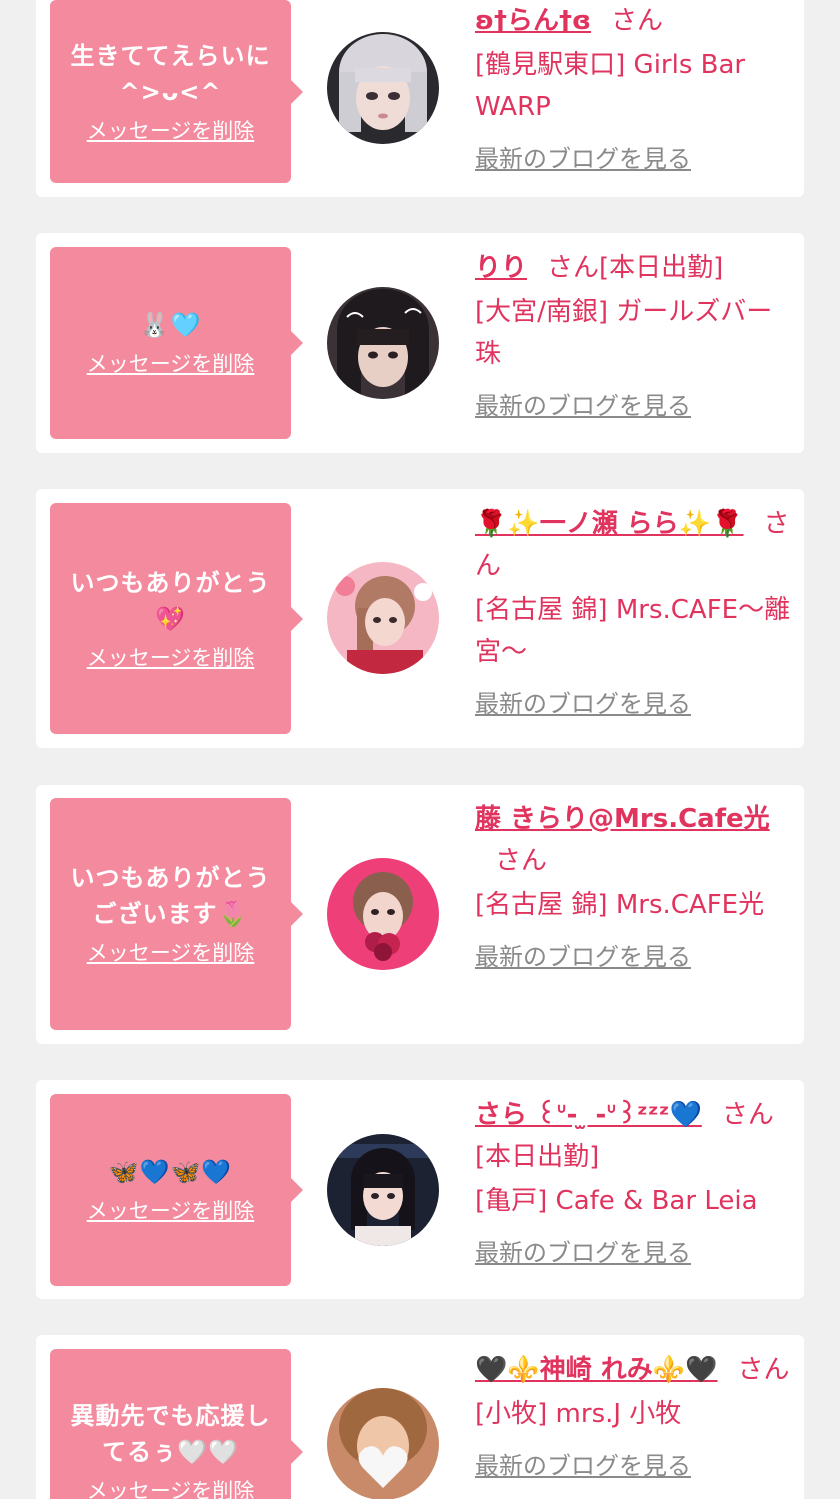  Describe the element at coordinates (588, 1115) in the screenshot. I see `cast-name-link: さら ꒰ᐡ- ̫ -ᐡ꒱ᶻᶻᶻ💙` at that location.